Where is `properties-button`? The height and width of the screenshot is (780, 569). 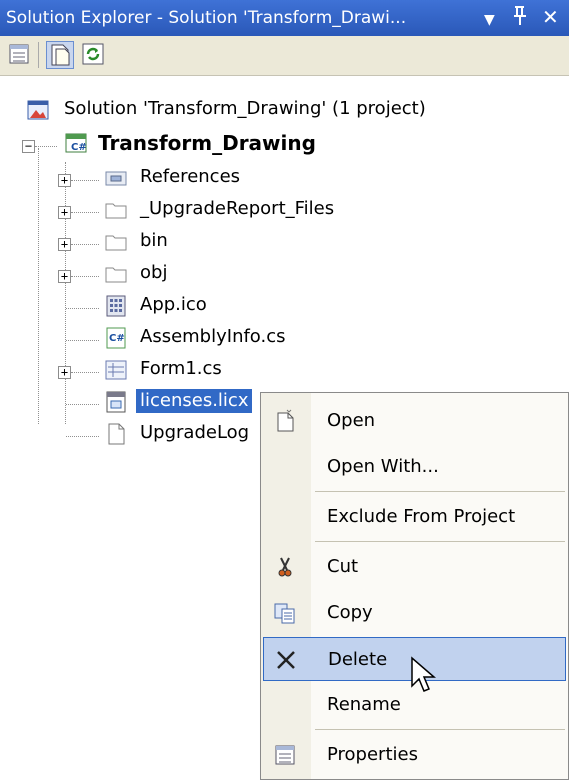
properties-button is located at coordinates (20, 55).